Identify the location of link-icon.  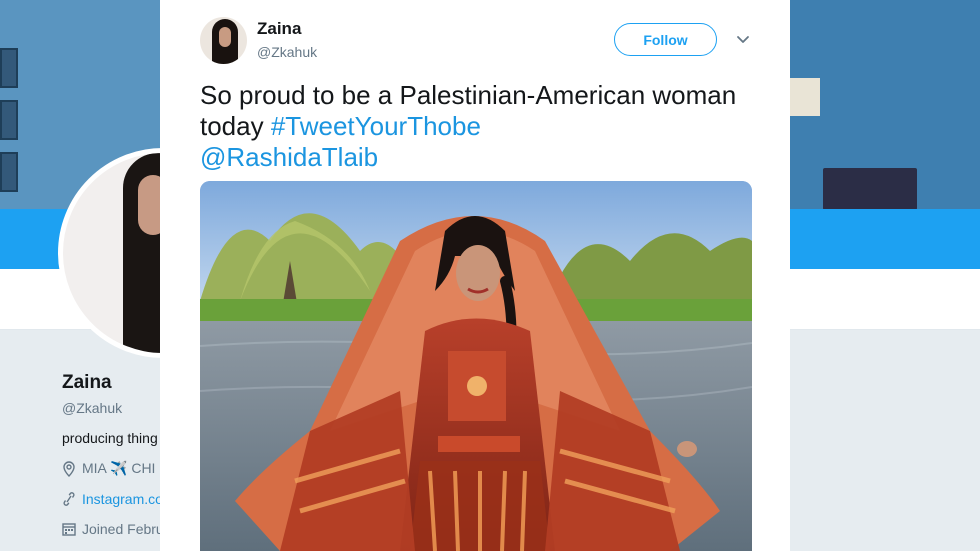
(69, 499).